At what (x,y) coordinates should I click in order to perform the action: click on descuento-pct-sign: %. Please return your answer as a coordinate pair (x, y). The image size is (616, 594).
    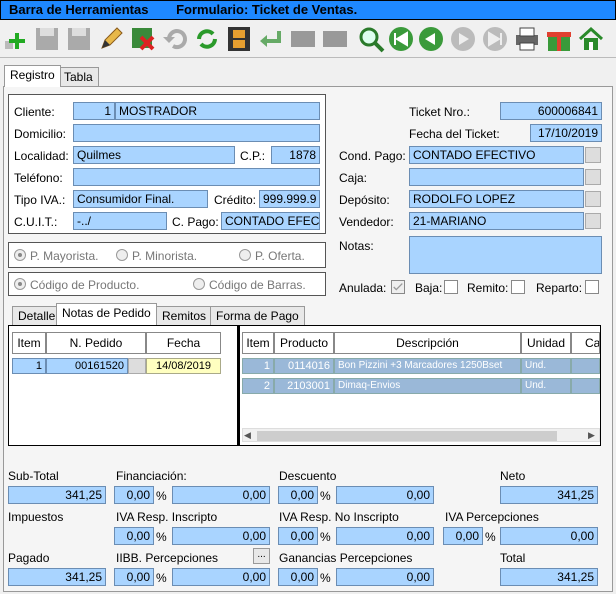
    Looking at the image, I should click on (325, 496).